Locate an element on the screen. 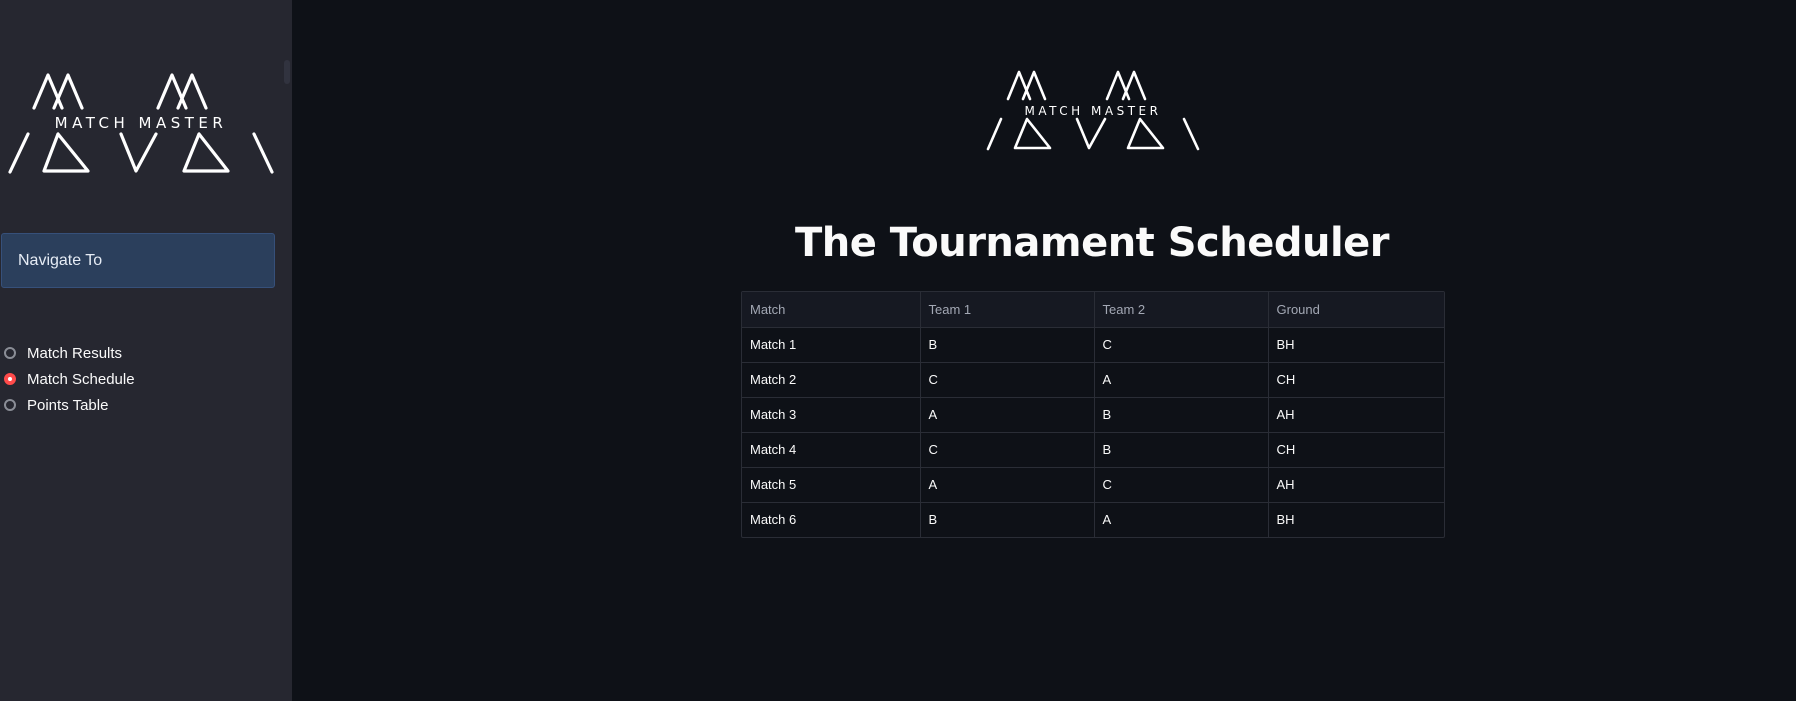 This screenshot has height=701, width=1796. navigate-to-header: Navigate To is located at coordinates (138, 260).